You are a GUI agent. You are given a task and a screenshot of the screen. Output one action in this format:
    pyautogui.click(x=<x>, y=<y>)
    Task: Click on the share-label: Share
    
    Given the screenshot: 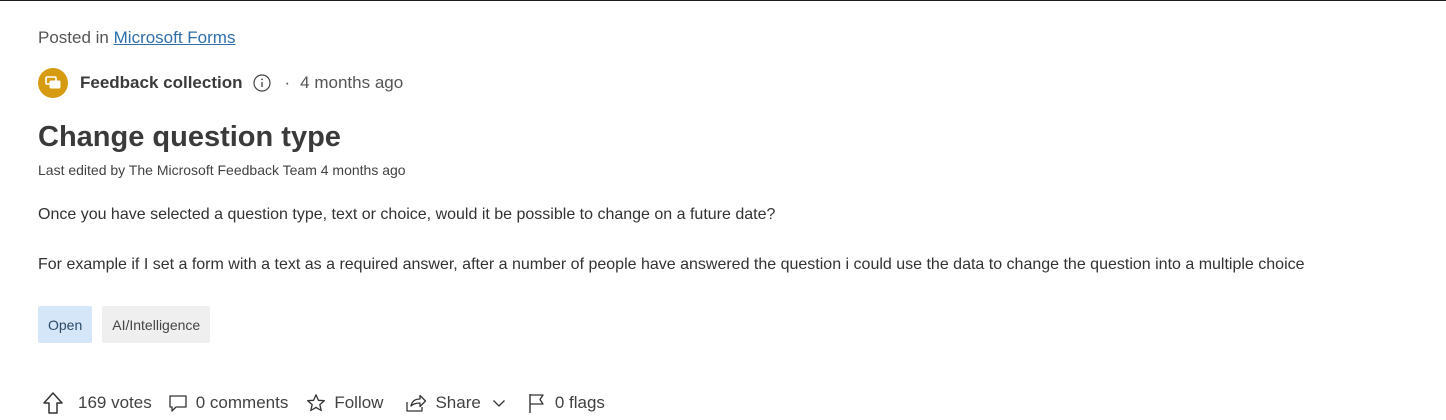 What is the action you would take?
    pyautogui.click(x=458, y=402)
    